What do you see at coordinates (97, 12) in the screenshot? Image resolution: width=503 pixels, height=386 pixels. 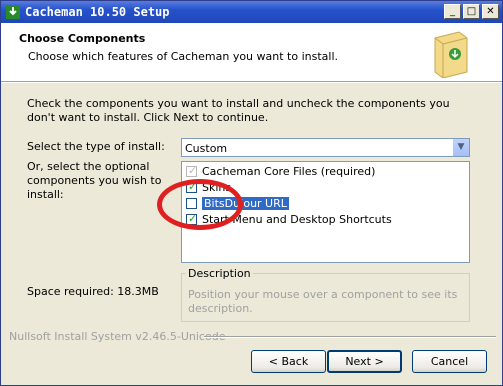 I see `window-title: Cacheman 10.50 Setup` at bounding box center [97, 12].